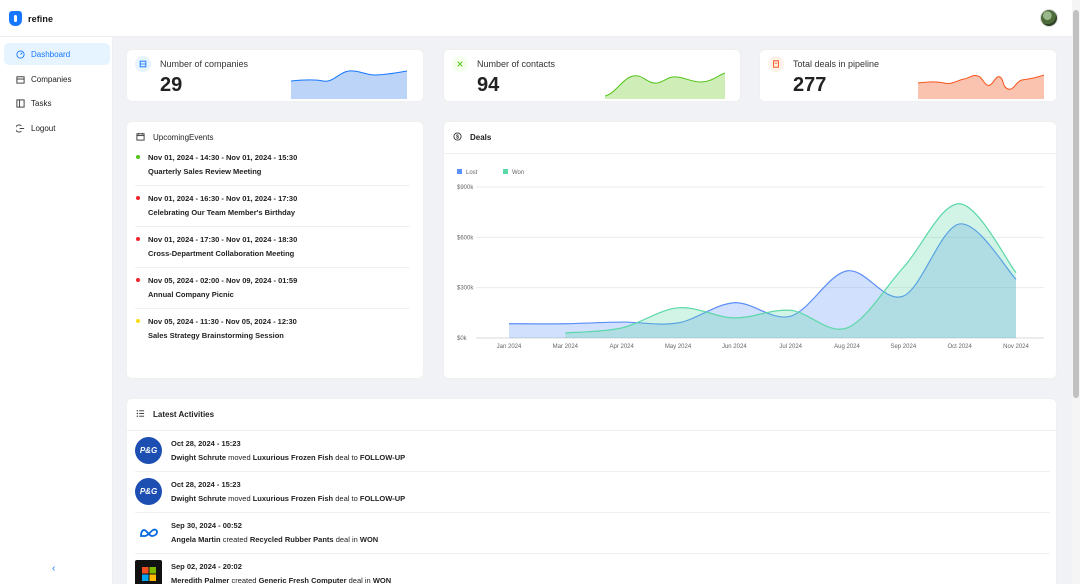 Image resolution: width=1080 pixels, height=584 pixels. What do you see at coordinates (847, 347) in the screenshot?
I see `x-tick-label: Aug 2024` at bounding box center [847, 347].